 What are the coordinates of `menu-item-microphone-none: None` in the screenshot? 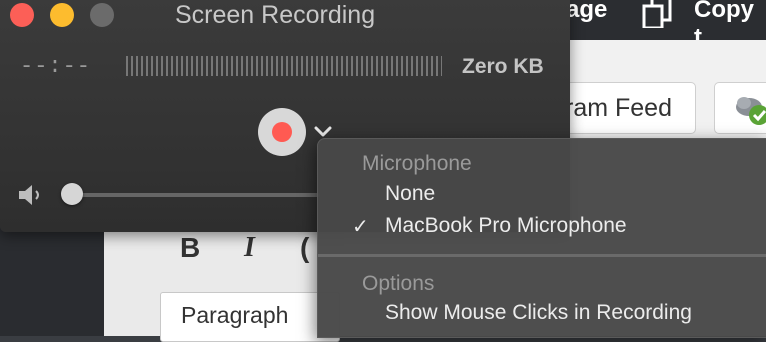 It's located at (542, 197).